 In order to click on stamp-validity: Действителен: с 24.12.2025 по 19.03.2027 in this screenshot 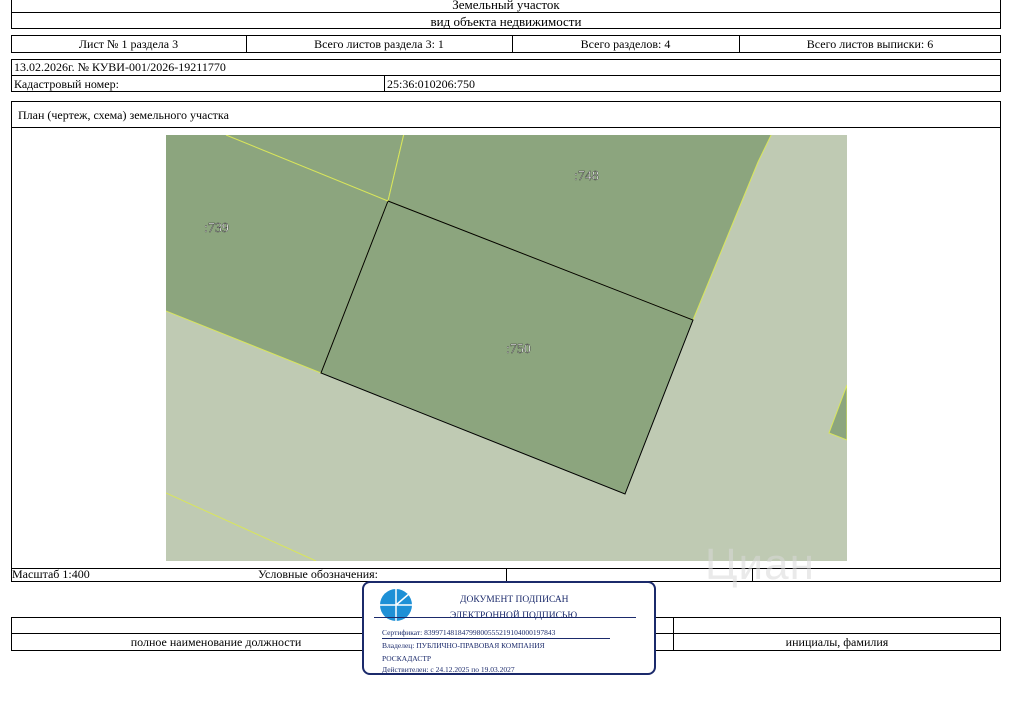, I will do `click(448, 669)`.